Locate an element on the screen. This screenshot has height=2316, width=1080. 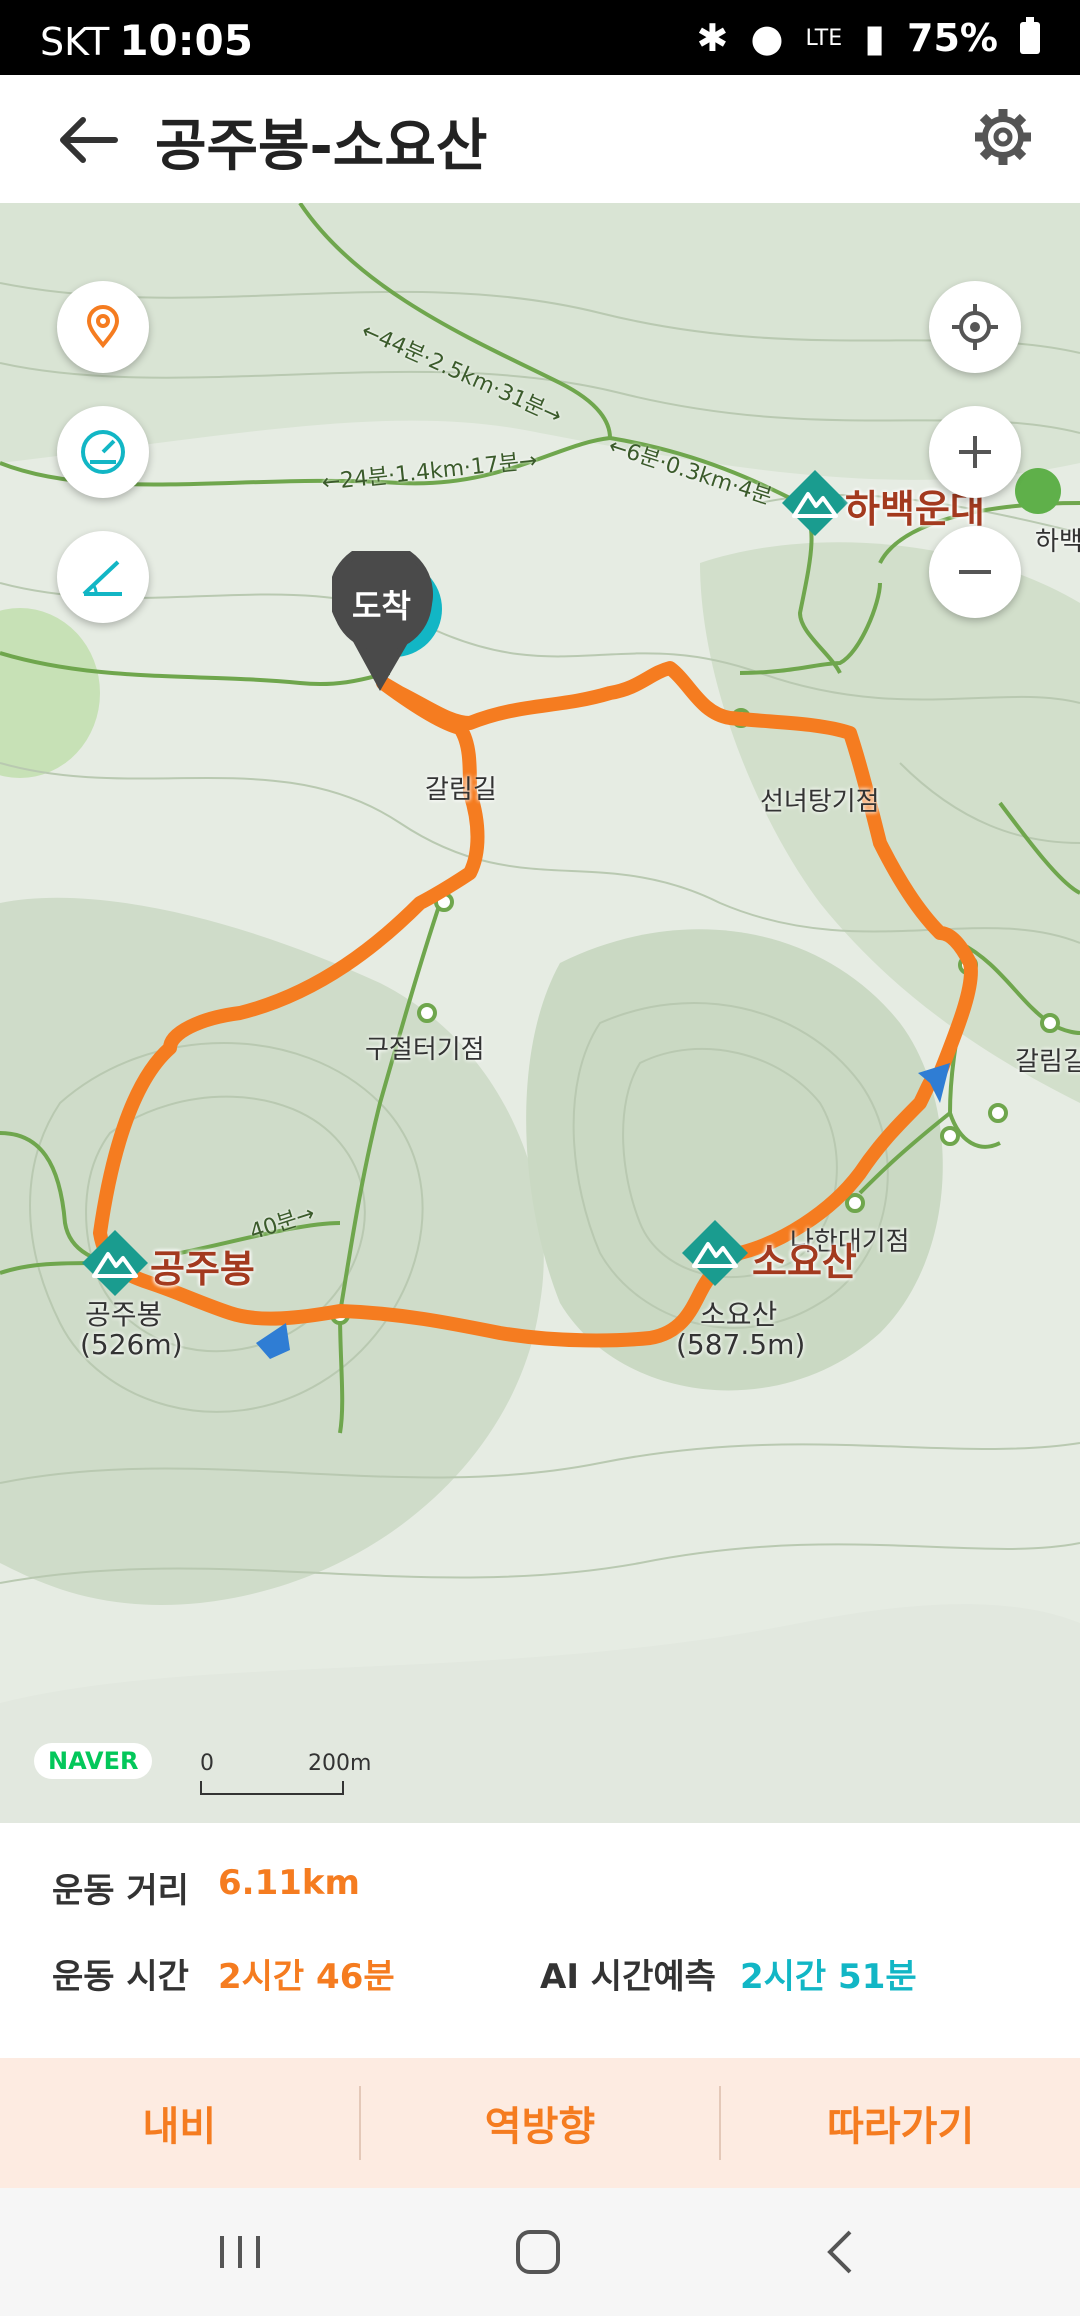
place-label: 선녀탕기점 is located at coordinates (820, 802).